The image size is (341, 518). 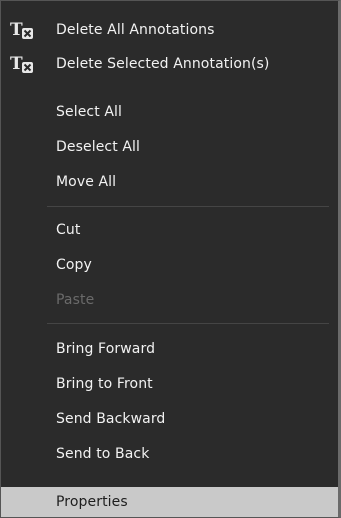 I want to click on menu-item-cut: Cut, so click(x=169, y=230).